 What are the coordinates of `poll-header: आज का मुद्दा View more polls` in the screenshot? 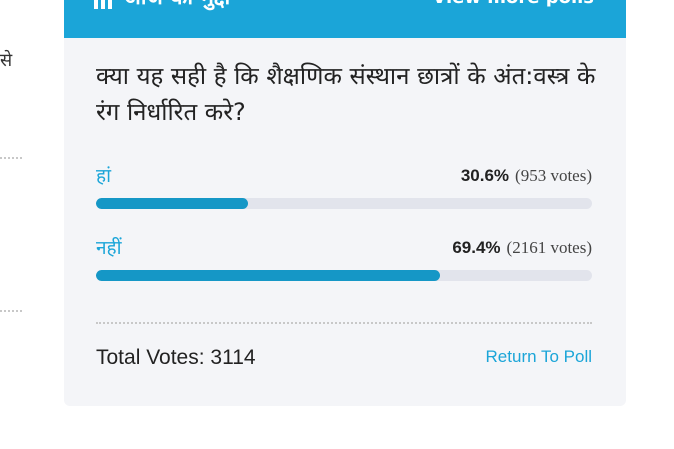 It's located at (345, 19).